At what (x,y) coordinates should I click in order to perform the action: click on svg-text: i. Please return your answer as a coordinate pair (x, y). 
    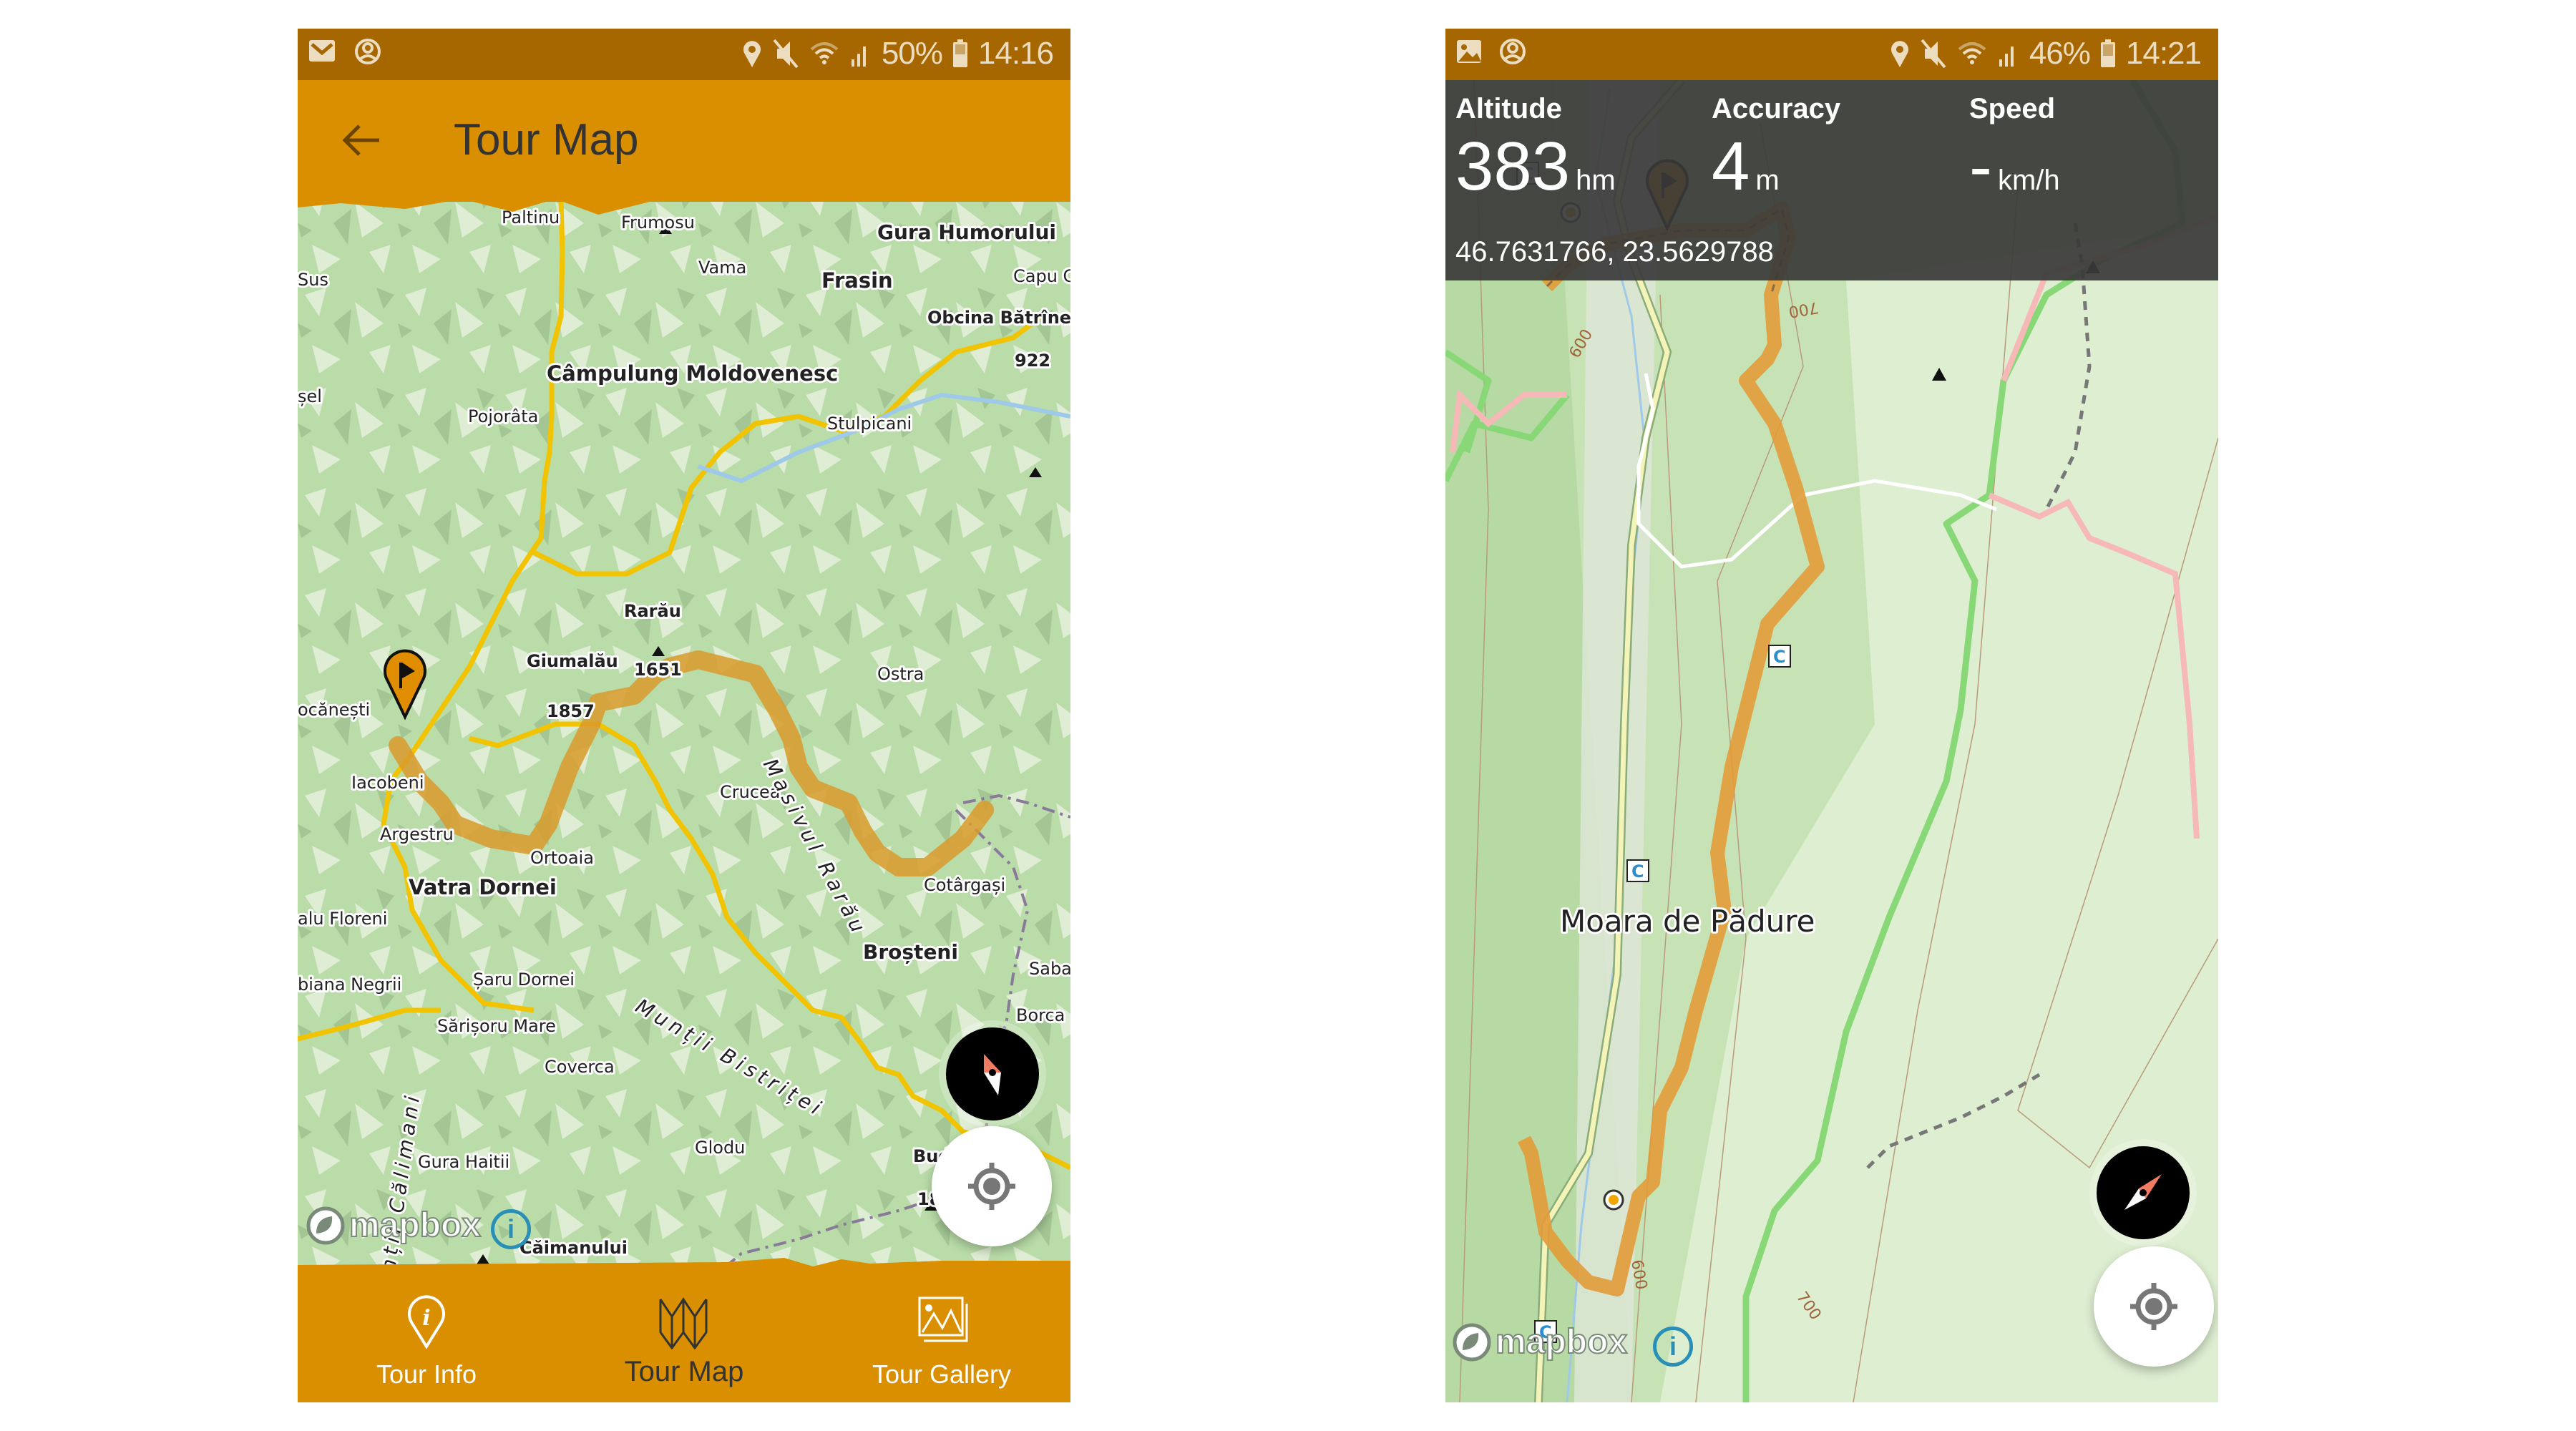
    Looking at the image, I should click on (426, 1318).